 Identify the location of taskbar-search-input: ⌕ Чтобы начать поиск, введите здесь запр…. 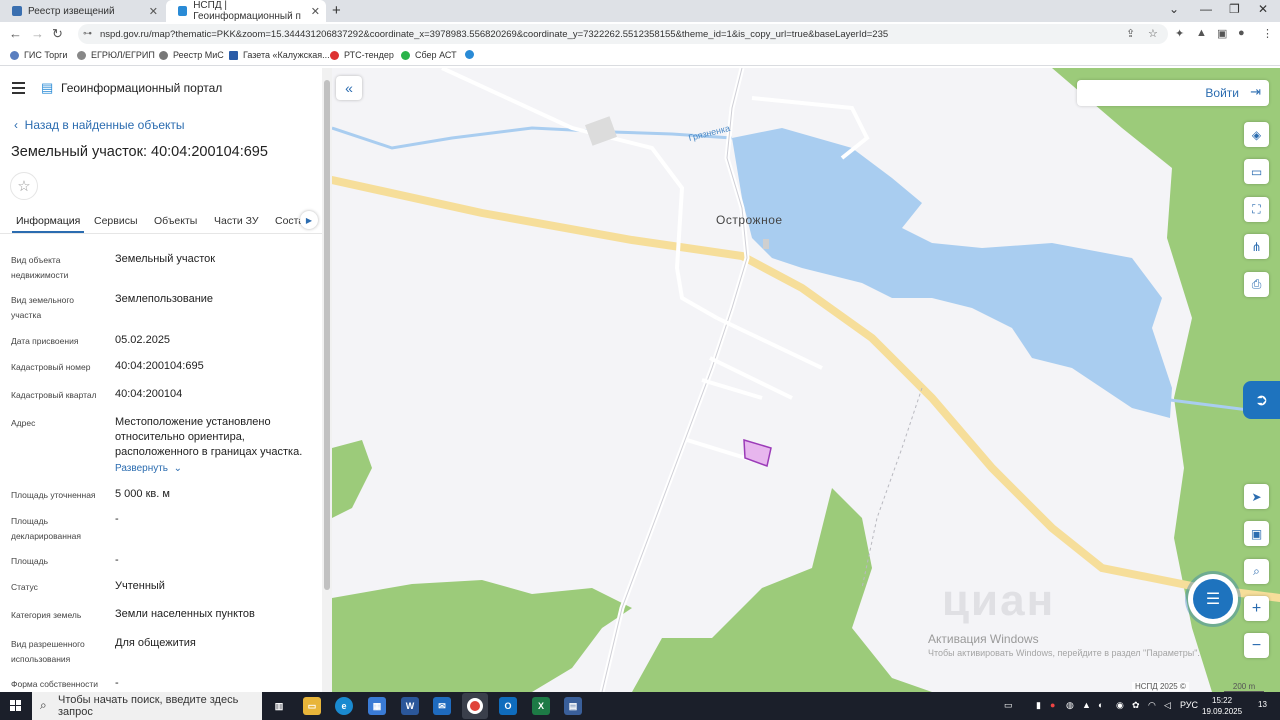
(147, 706).